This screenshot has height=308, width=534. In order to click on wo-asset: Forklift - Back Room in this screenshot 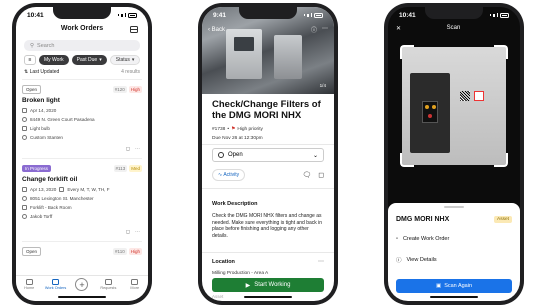, I will do `click(51, 207)`.